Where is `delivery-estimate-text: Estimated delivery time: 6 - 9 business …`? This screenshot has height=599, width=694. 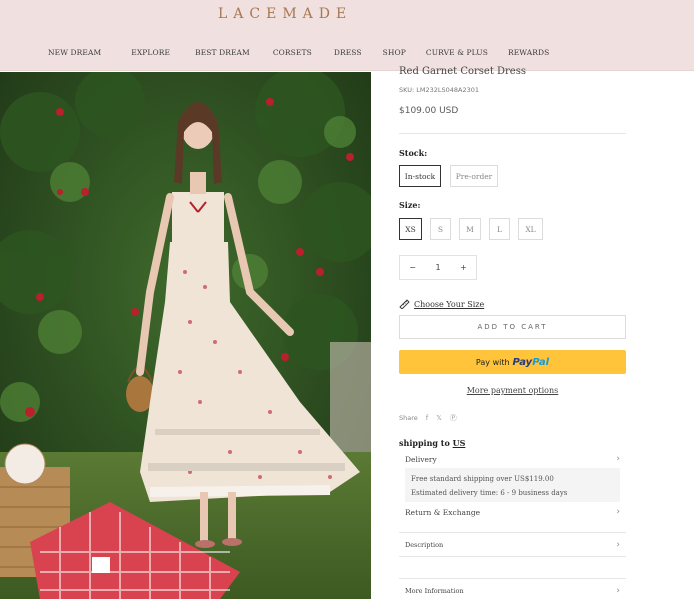 delivery-estimate-text: Estimated delivery time: 6 - 9 business … is located at coordinates (489, 493).